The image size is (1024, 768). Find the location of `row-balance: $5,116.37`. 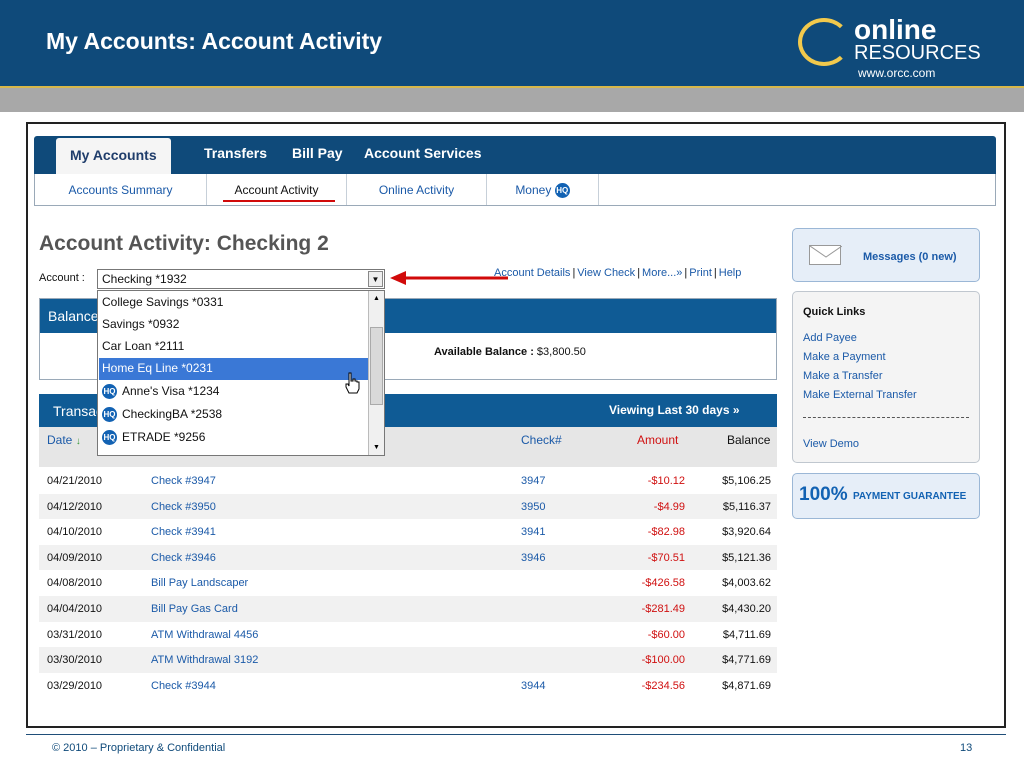

row-balance: $5,116.37 is located at coordinates (746, 506).